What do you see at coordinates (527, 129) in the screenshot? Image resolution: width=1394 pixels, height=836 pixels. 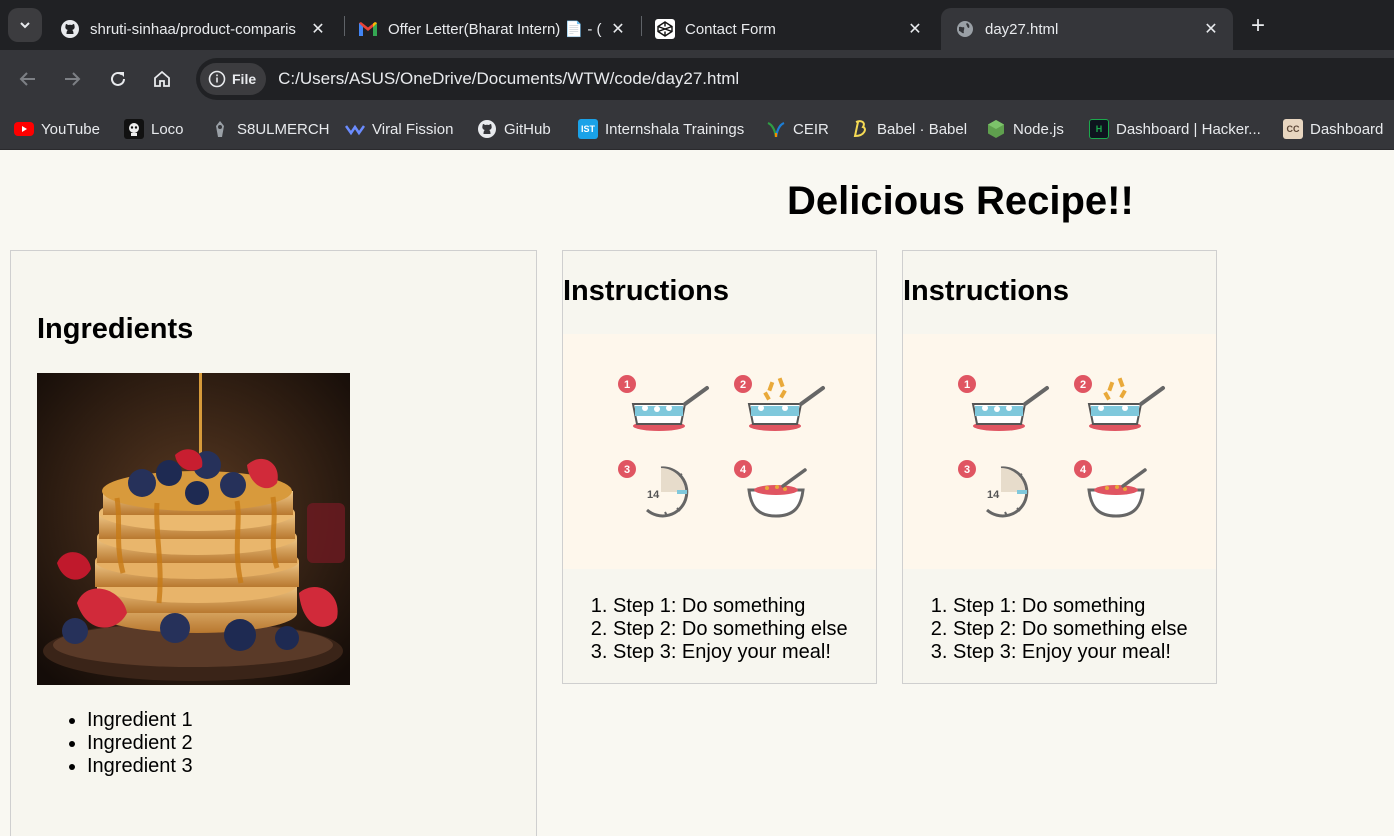 I see `bookmark-label: GitHub` at bounding box center [527, 129].